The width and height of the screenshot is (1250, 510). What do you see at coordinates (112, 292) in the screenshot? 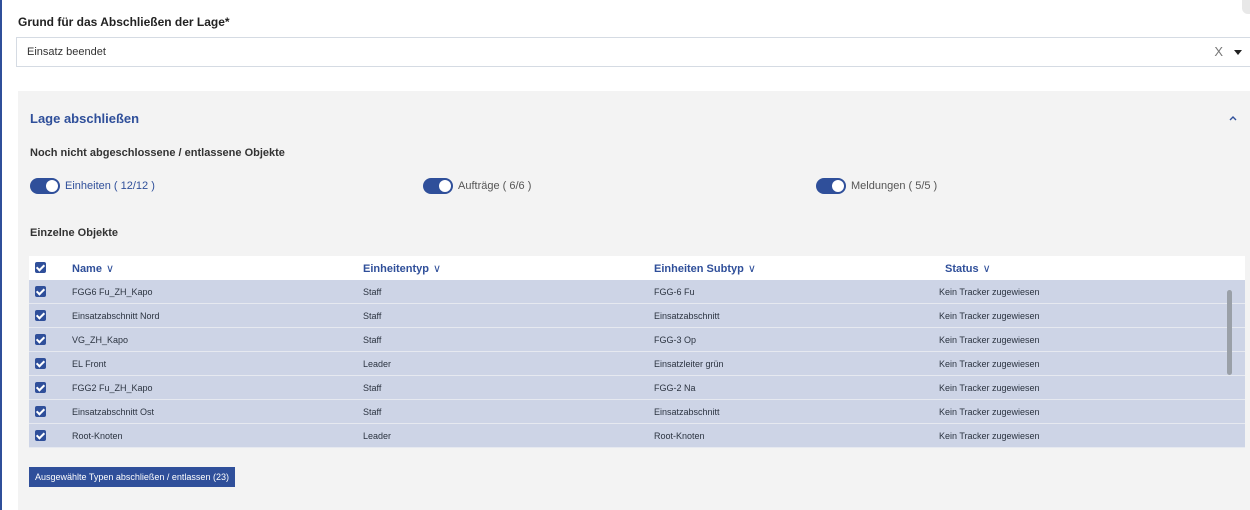
I see `cell-name: FGG6 Fu_ZH_Kapo` at bounding box center [112, 292].